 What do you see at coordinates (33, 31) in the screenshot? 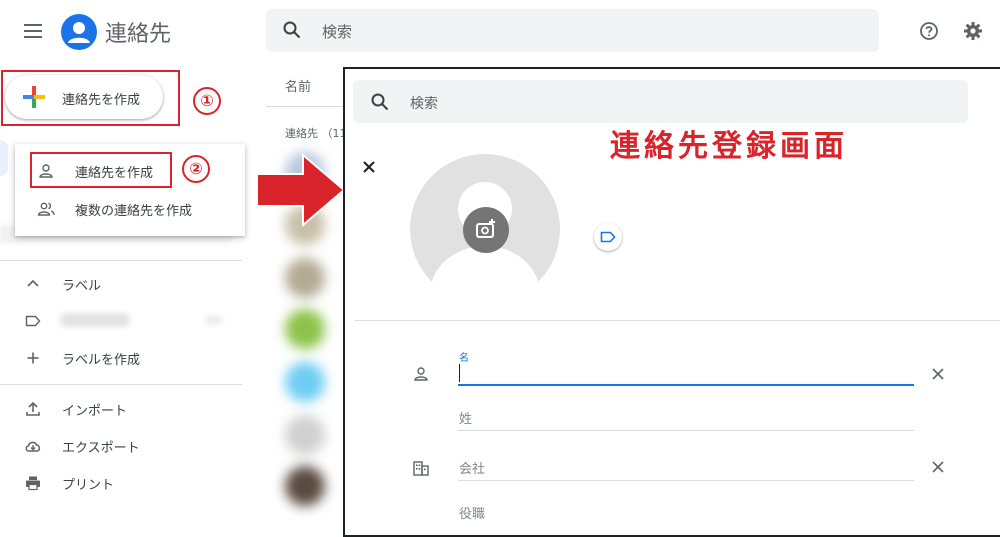
I see `menu-icon` at bounding box center [33, 31].